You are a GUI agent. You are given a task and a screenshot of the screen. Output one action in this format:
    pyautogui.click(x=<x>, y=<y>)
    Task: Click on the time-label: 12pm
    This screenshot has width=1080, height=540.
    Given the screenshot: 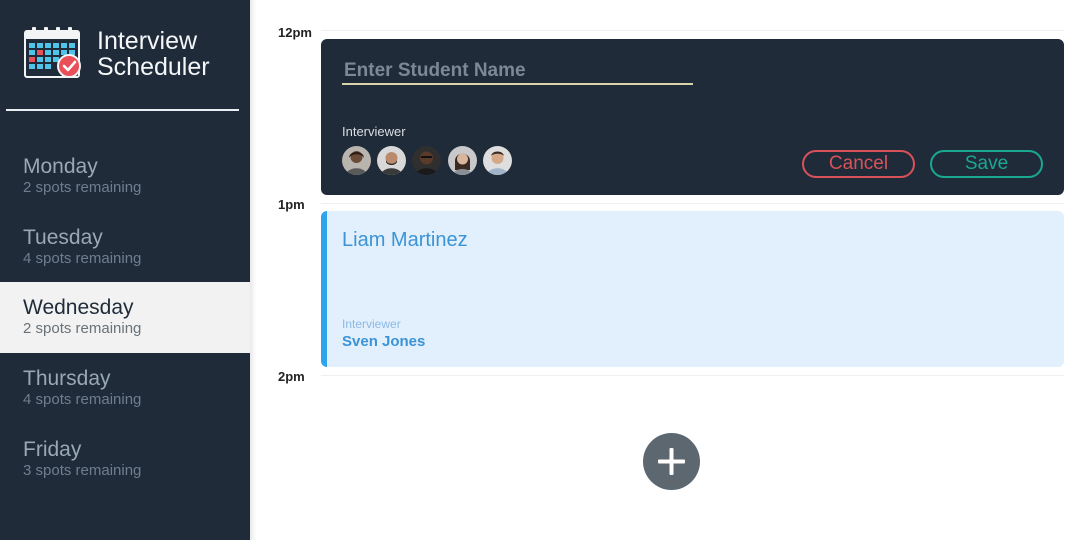 What is the action you would take?
    pyautogui.click(x=295, y=32)
    